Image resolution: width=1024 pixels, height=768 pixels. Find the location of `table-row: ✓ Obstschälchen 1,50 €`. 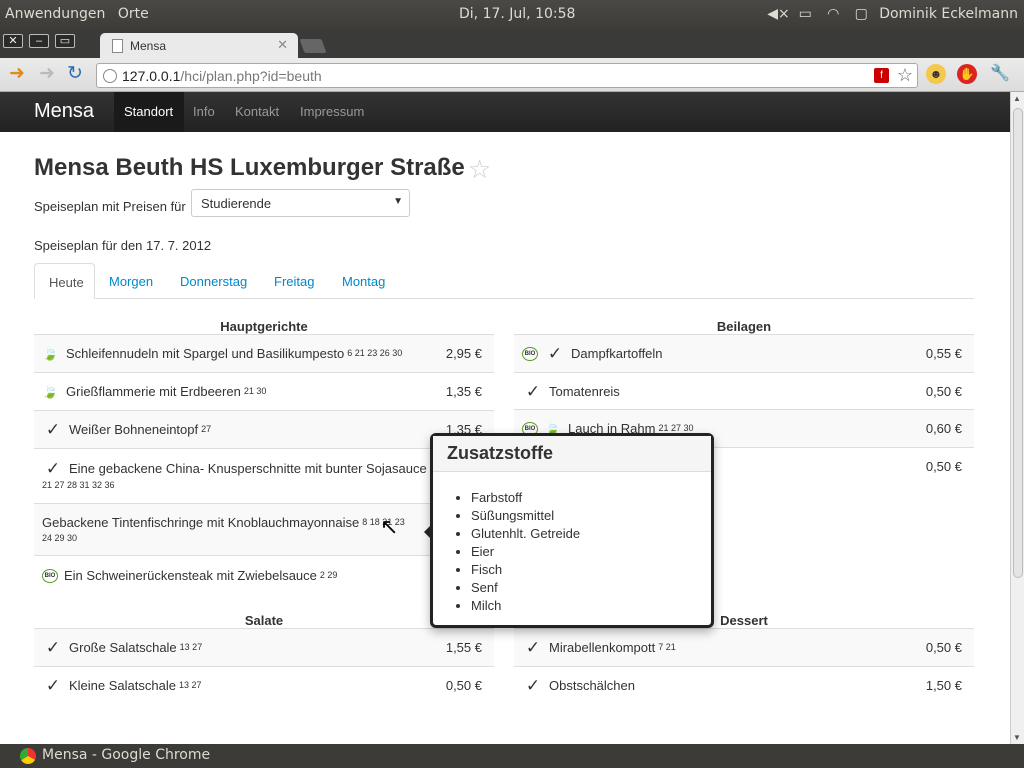

table-row: ✓ Obstschälchen 1,50 € is located at coordinates (744, 685).